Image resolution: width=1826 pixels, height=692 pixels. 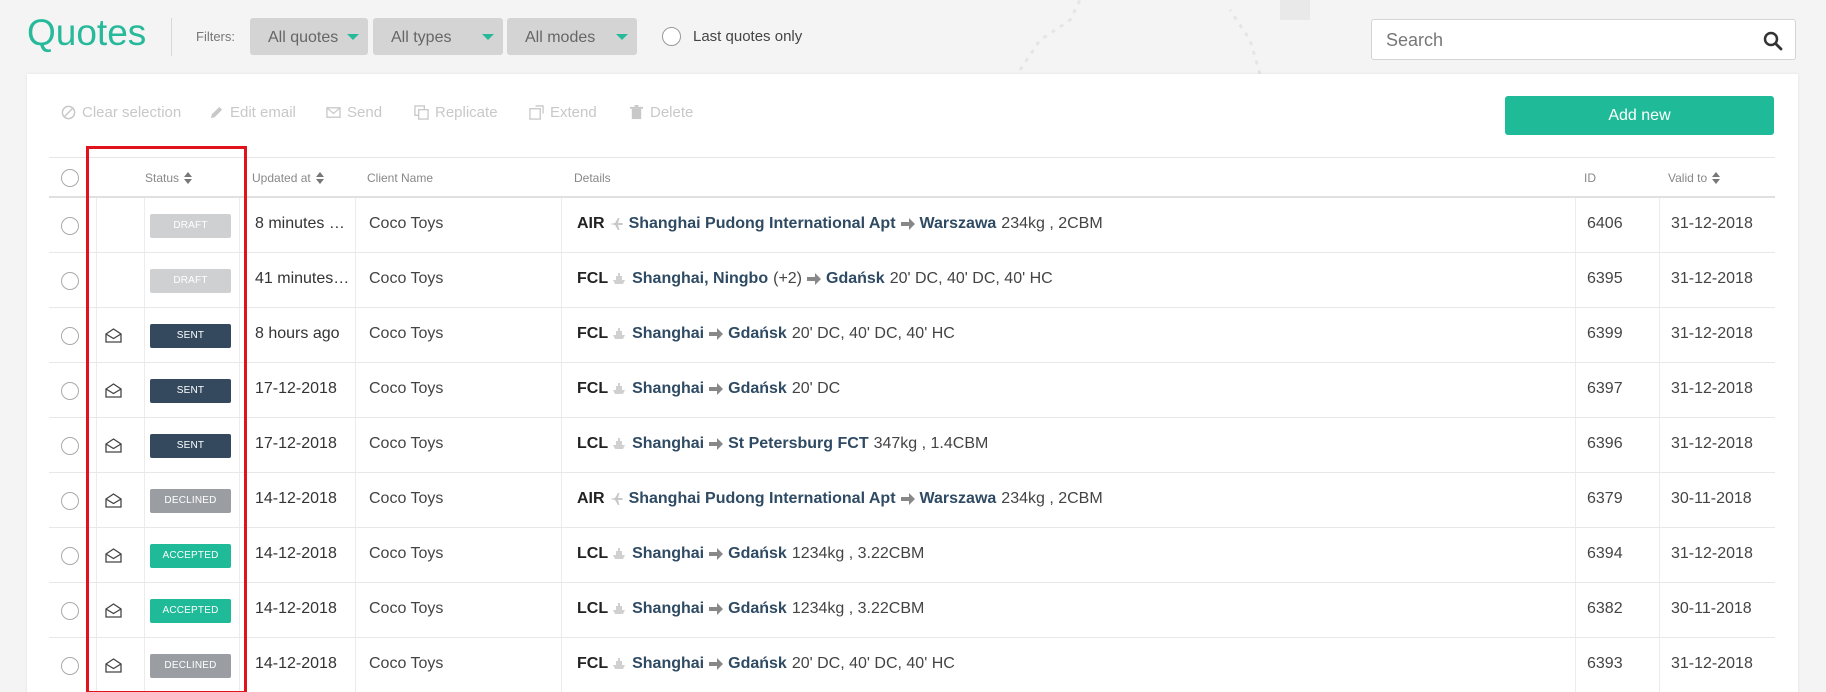 What do you see at coordinates (190, 666) in the screenshot?
I see `status-badge: DECLINED` at bounding box center [190, 666].